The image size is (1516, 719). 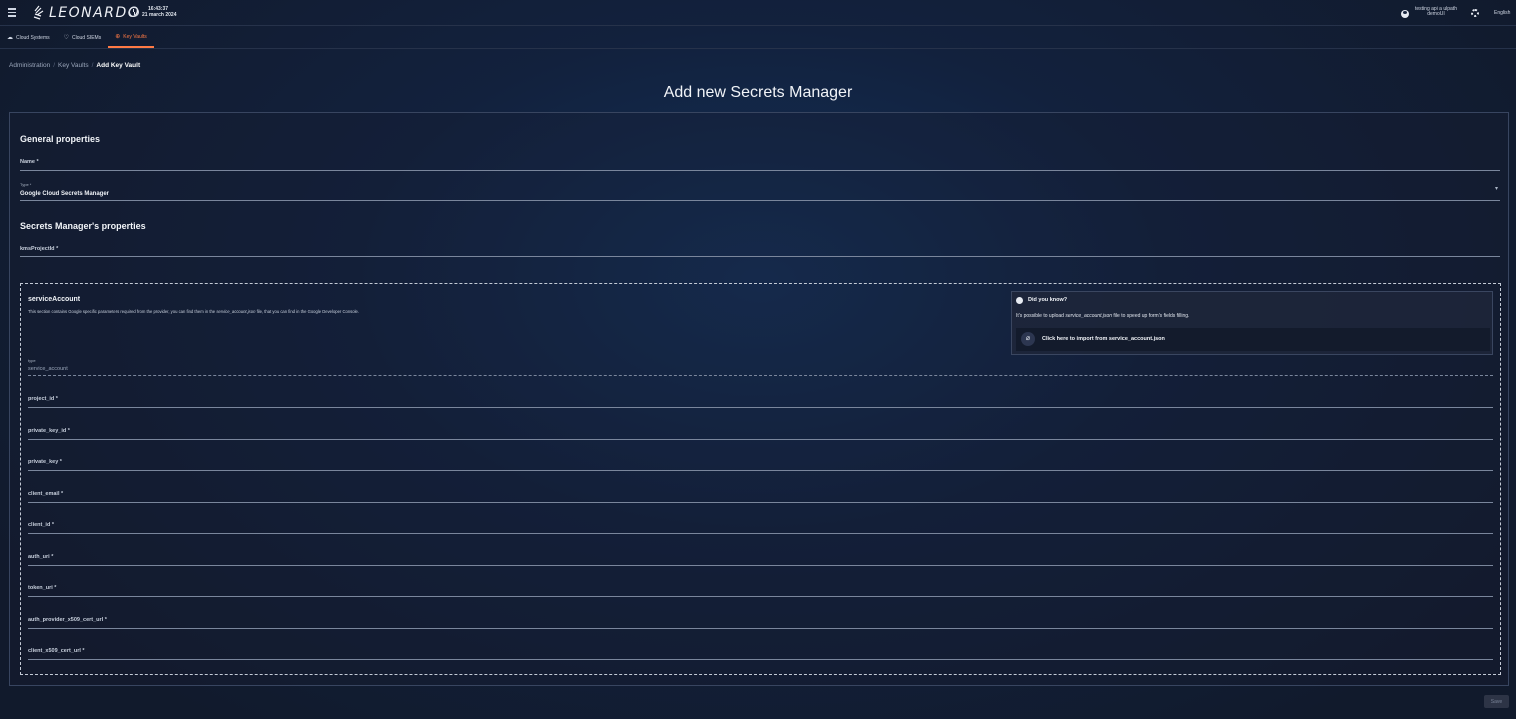 What do you see at coordinates (1475, 13) in the screenshot?
I see `settings-gear-icon` at bounding box center [1475, 13].